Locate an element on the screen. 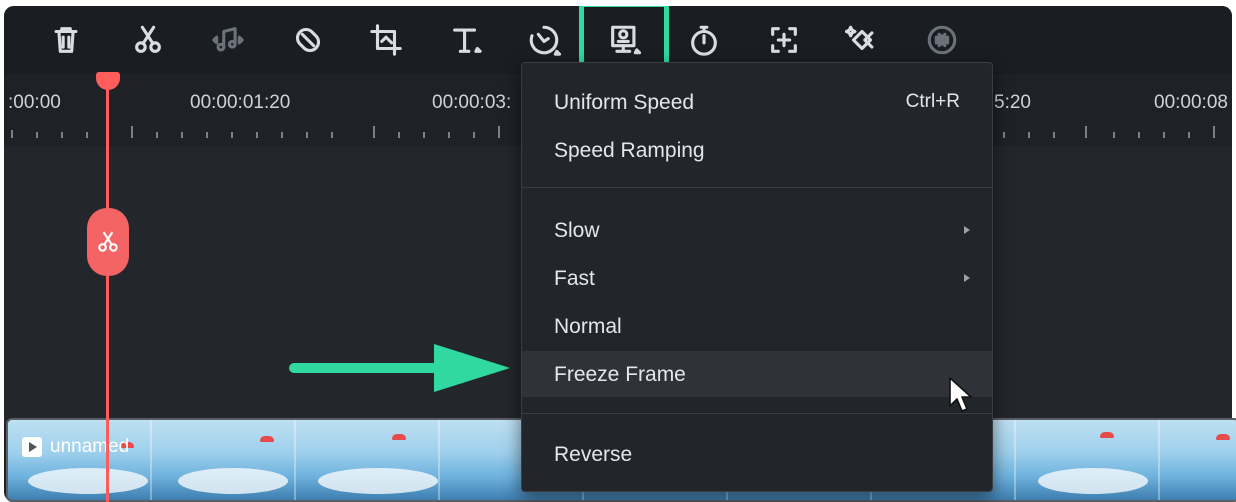  audio-detach-icon is located at coordinates (228, 39).